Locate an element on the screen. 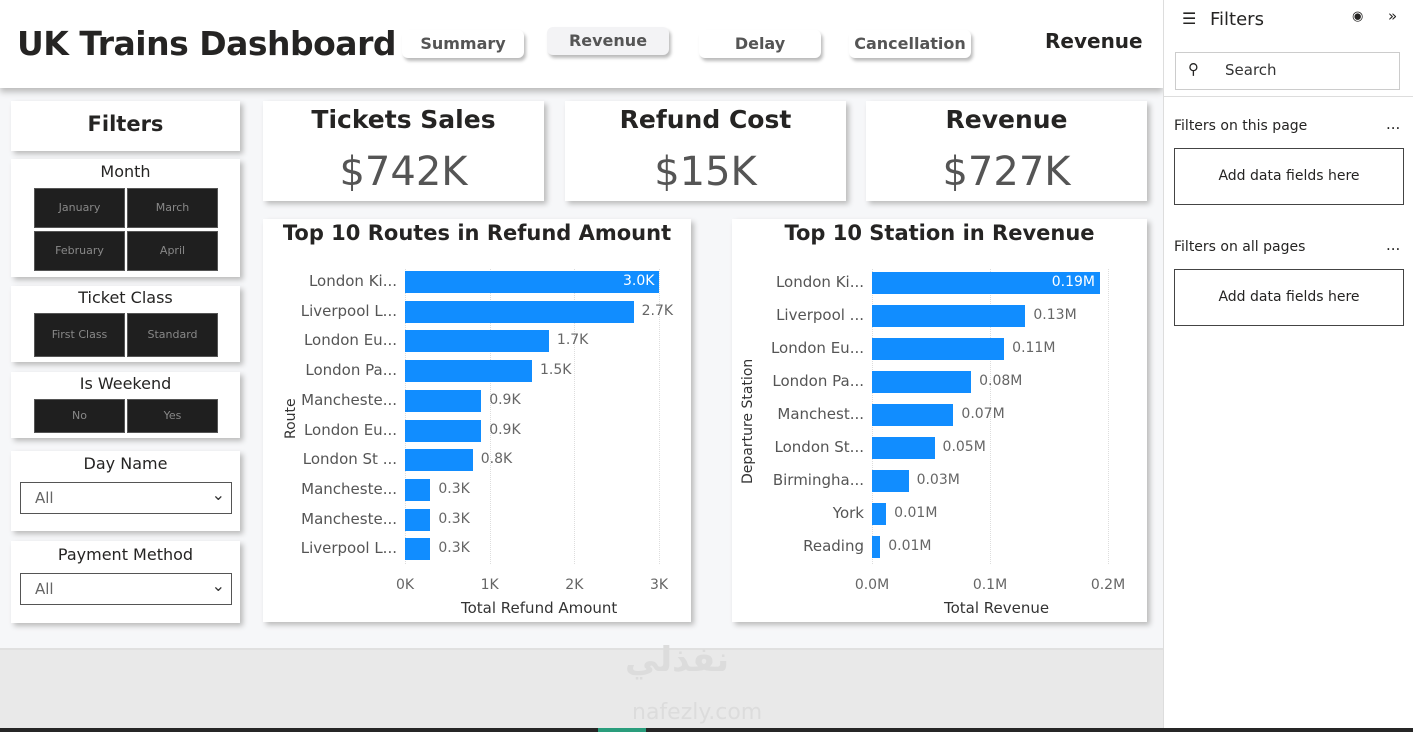  data-label: 0.03M is located at coordinates (938, 480).